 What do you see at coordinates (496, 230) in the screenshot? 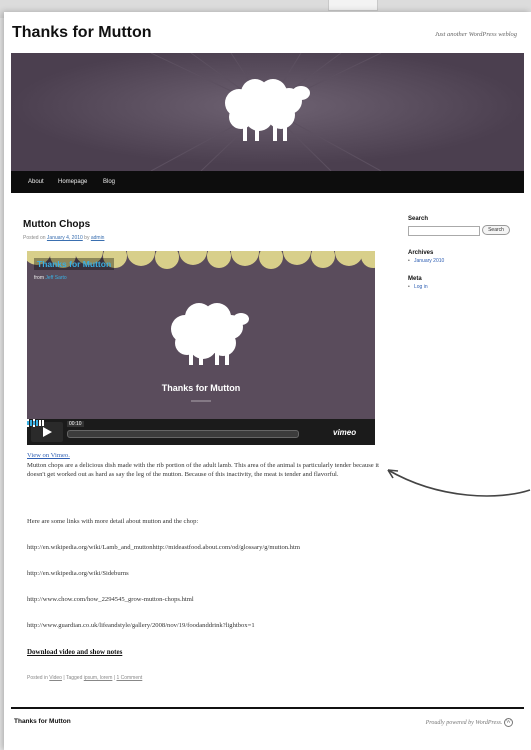
I see `search-button: Search` at bounding box center [496, 230].